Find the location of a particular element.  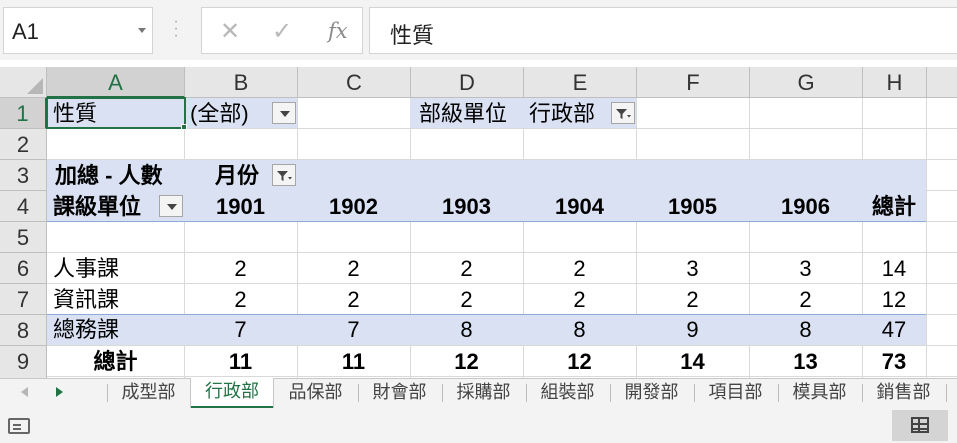

sheet-tab: 採購部 is located at coordinates (483, 393).